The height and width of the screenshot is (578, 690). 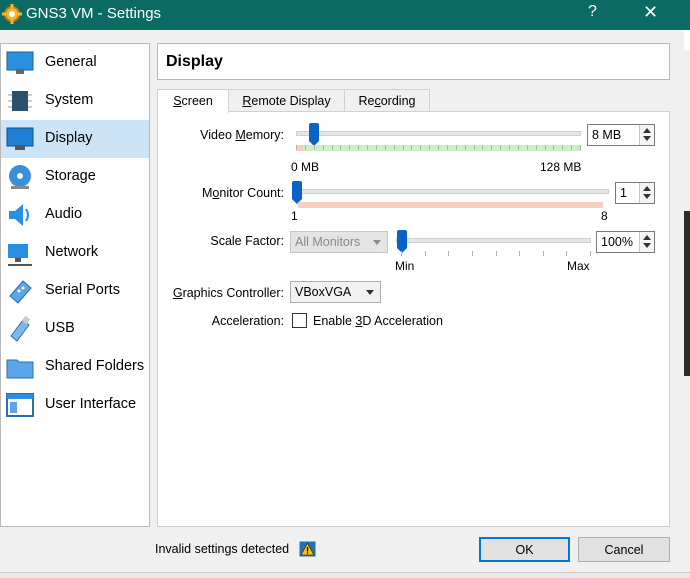 What do you see at coordinates (75, 291) in the screenshot?
I see `sidebar-item-serial-ports: Serial Ports` at bounding box center [75, 291].